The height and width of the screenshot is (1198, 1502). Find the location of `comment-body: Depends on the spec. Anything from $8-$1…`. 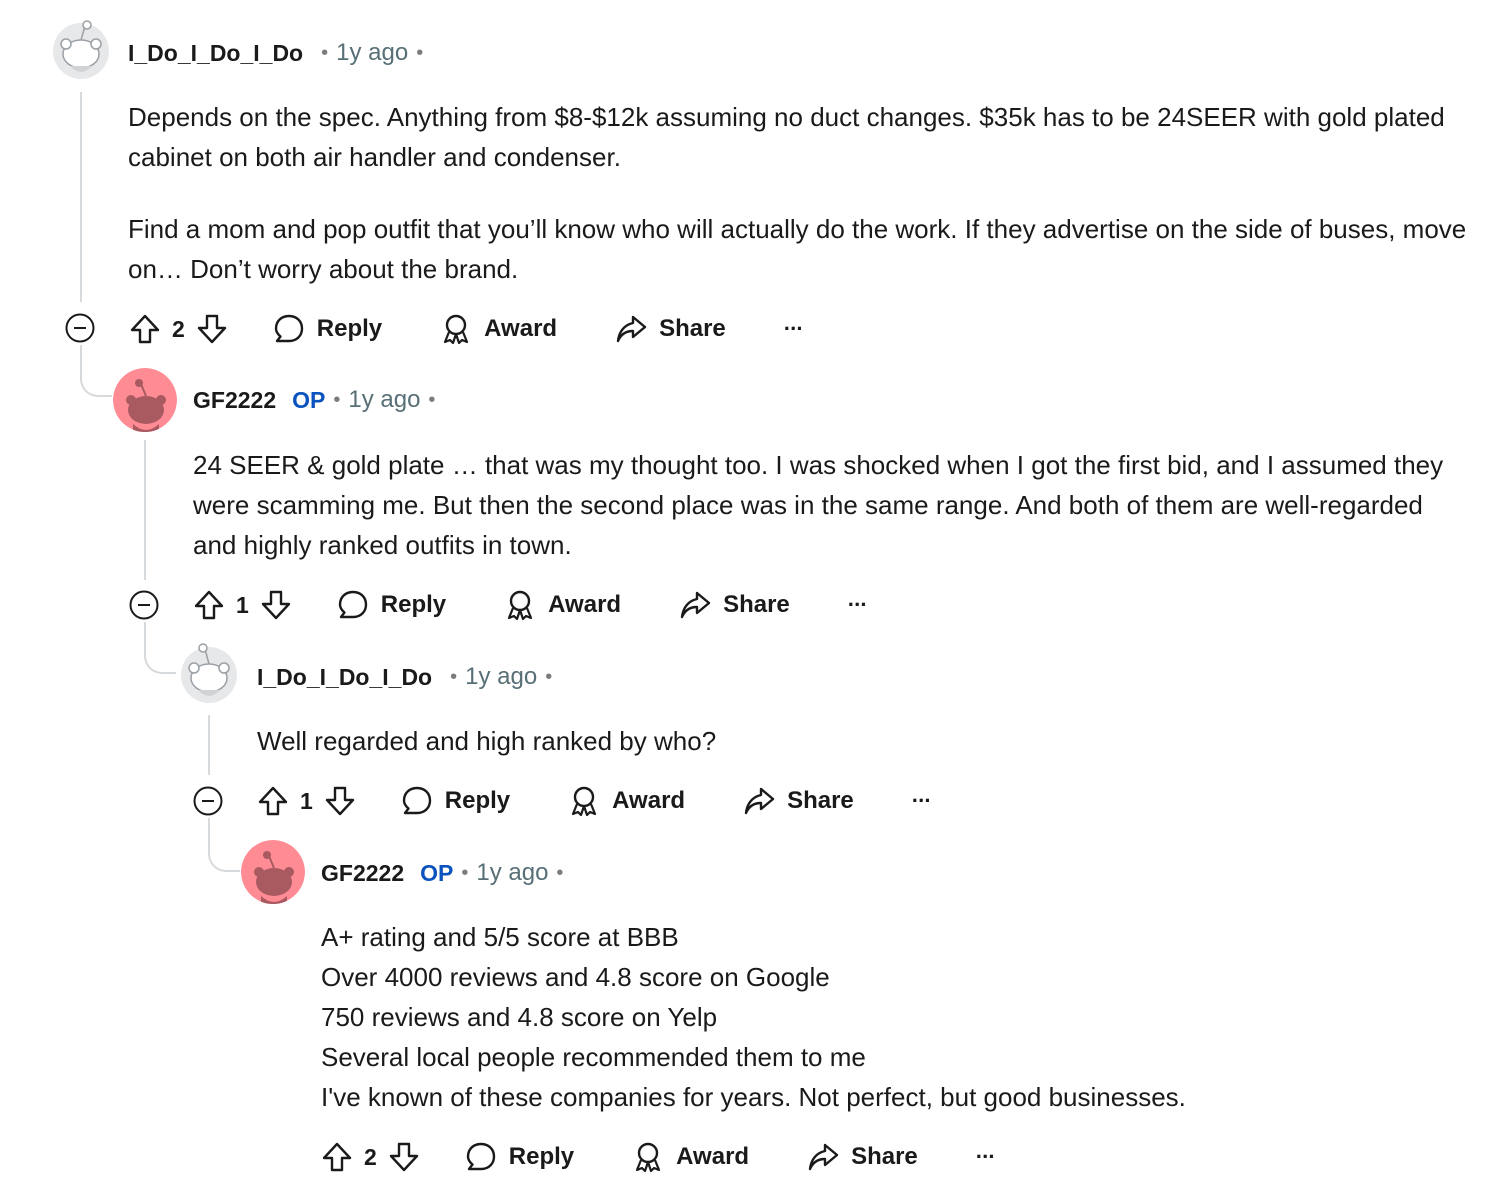

comment-body: Depends on the spec. Anything from $8-$1… is located at coordinates (803, 193).